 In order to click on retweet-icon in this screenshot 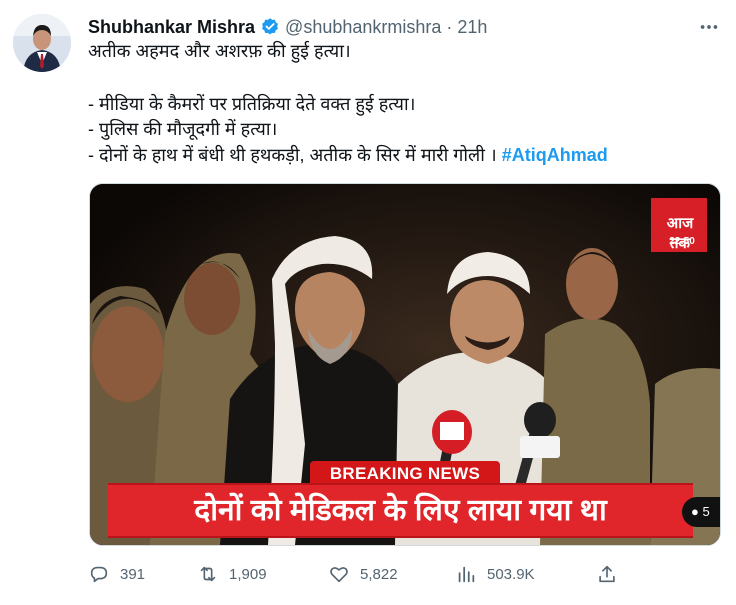, I will do `click(208, 574)`.